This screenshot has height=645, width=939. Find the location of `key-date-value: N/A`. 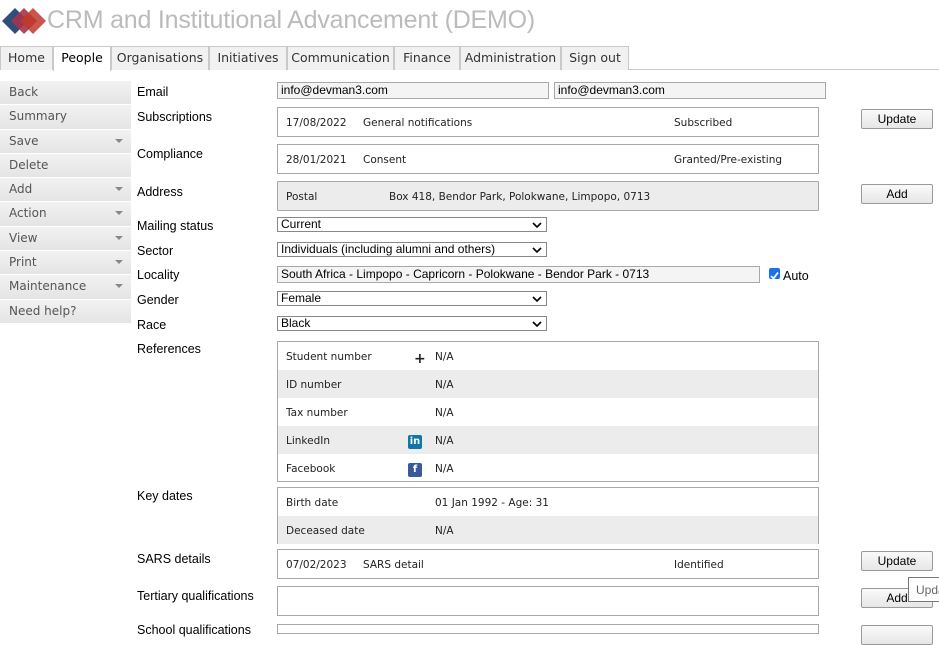

key-date-value: N/A is located at coordinates (444, 531).